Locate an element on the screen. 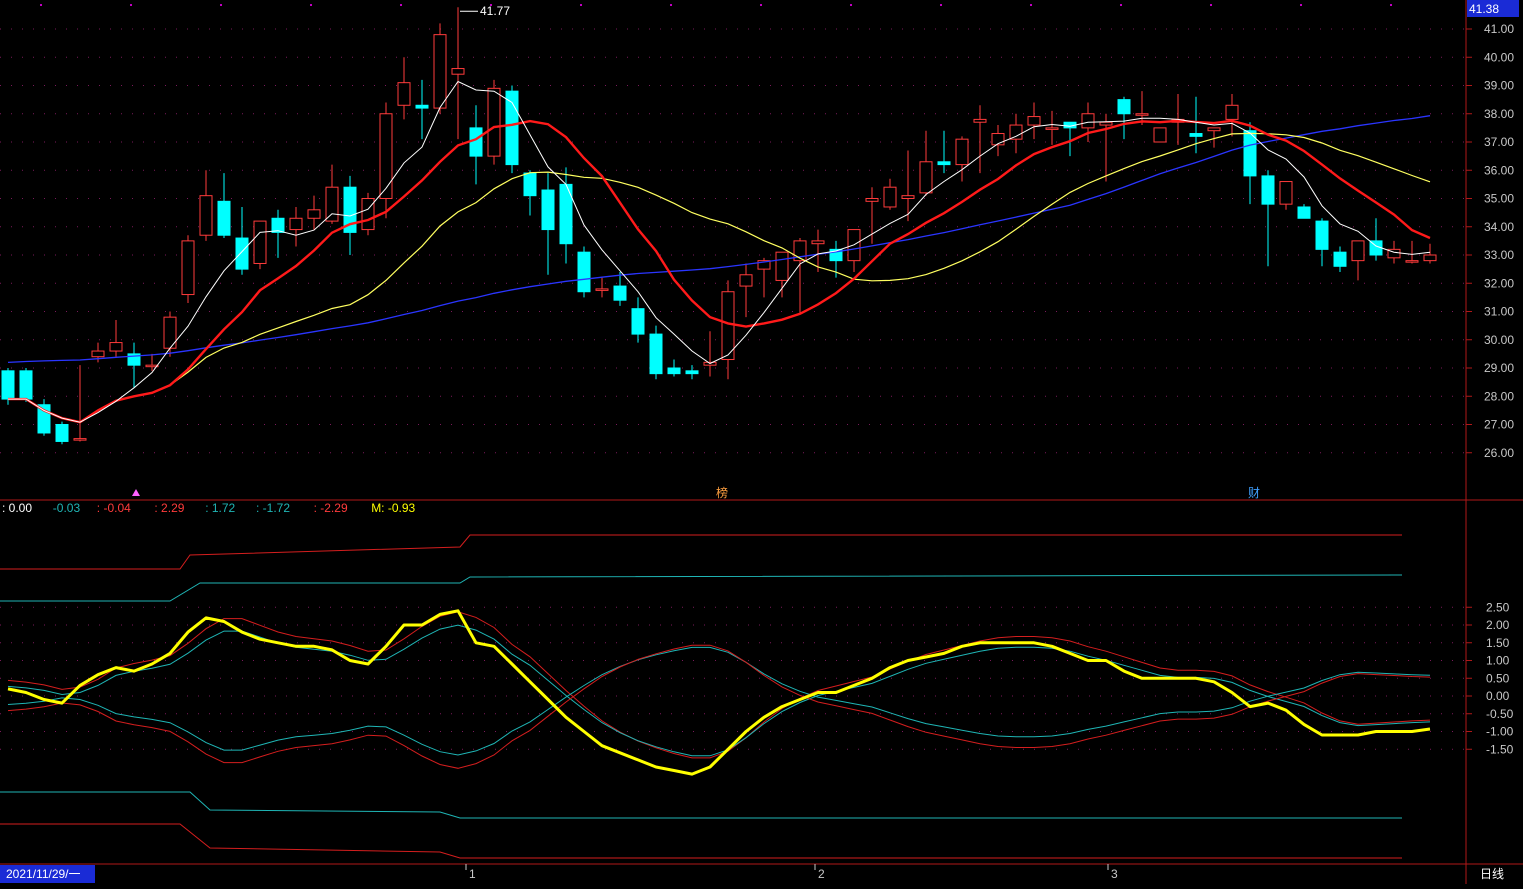  osc-envelope-red-lower is located at coordinates (719, 706).